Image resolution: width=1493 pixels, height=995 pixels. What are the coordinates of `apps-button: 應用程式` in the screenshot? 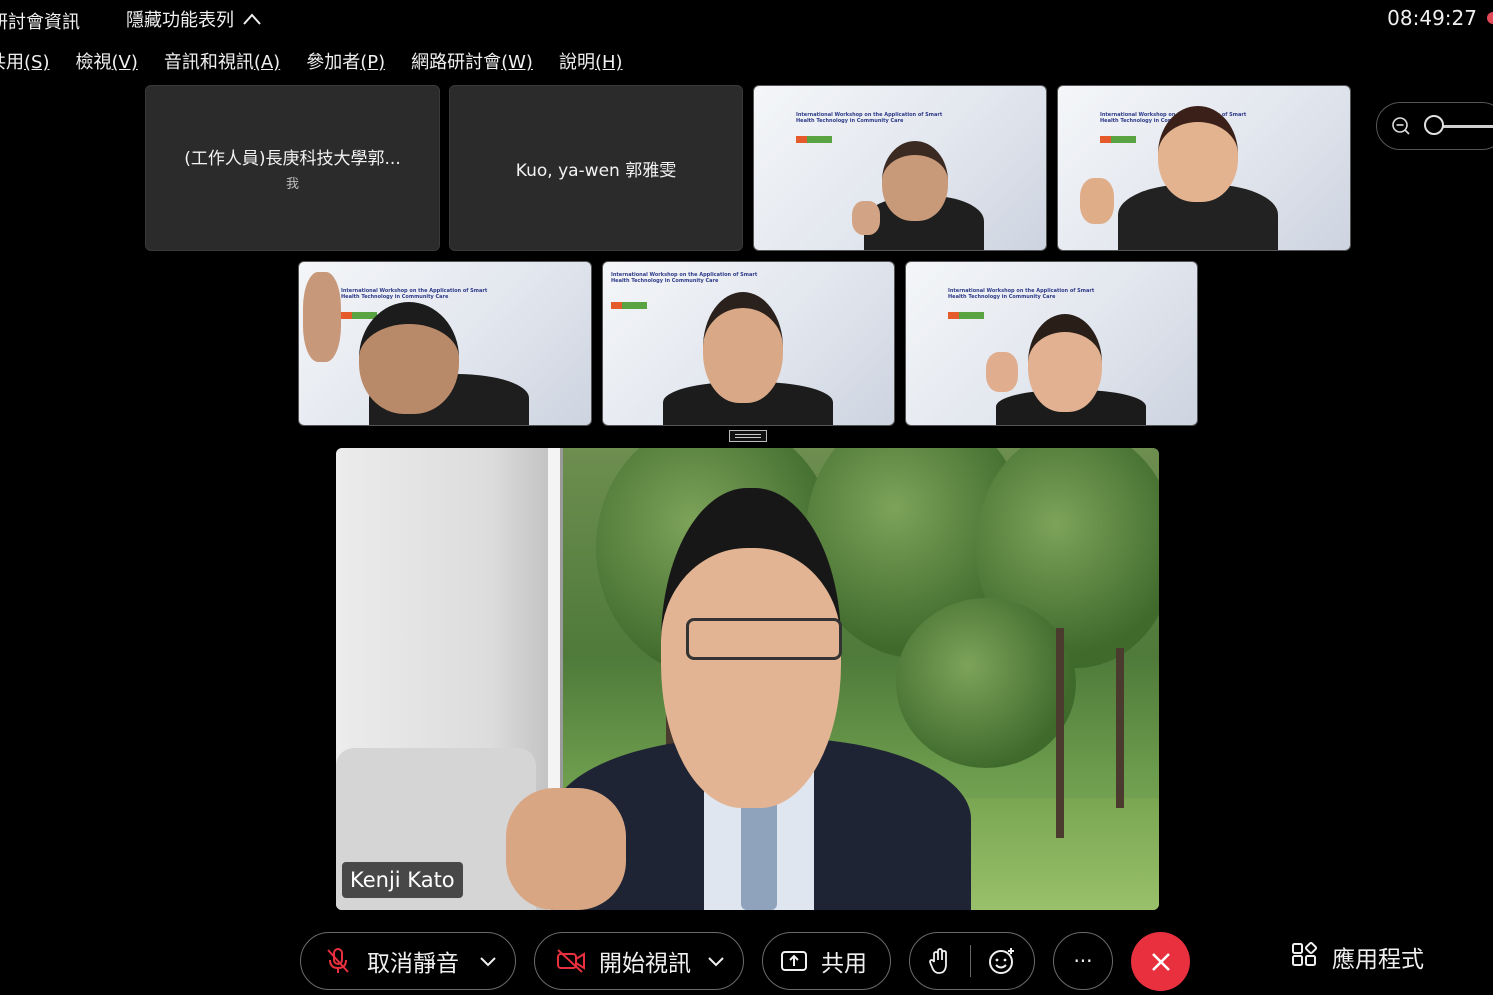 It's located at (1357, 957).